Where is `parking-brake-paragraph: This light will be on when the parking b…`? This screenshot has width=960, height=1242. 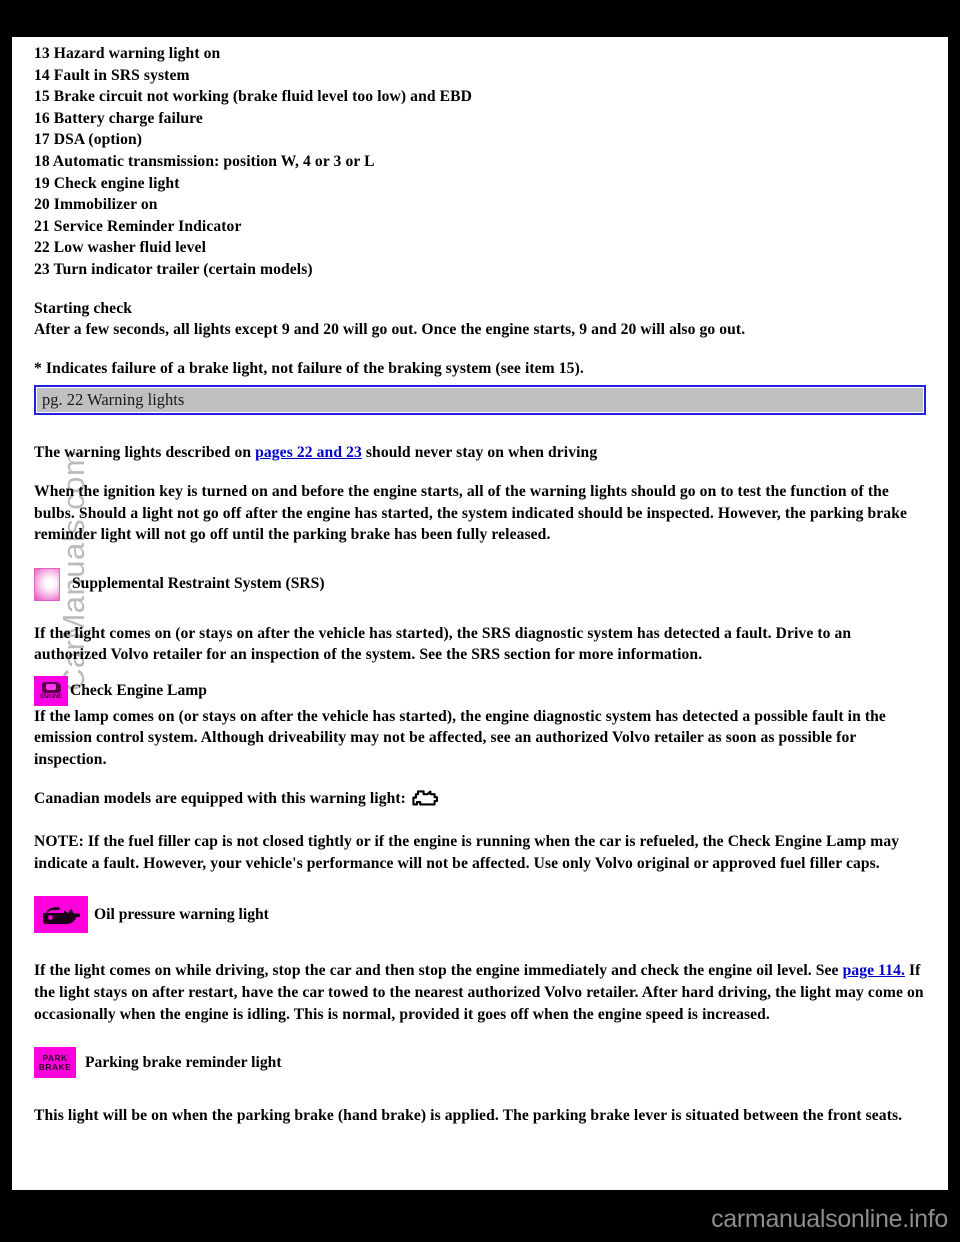
parking-brake-paragraph: This light will be on when the parking b… is located at coordinates (468, 1116).